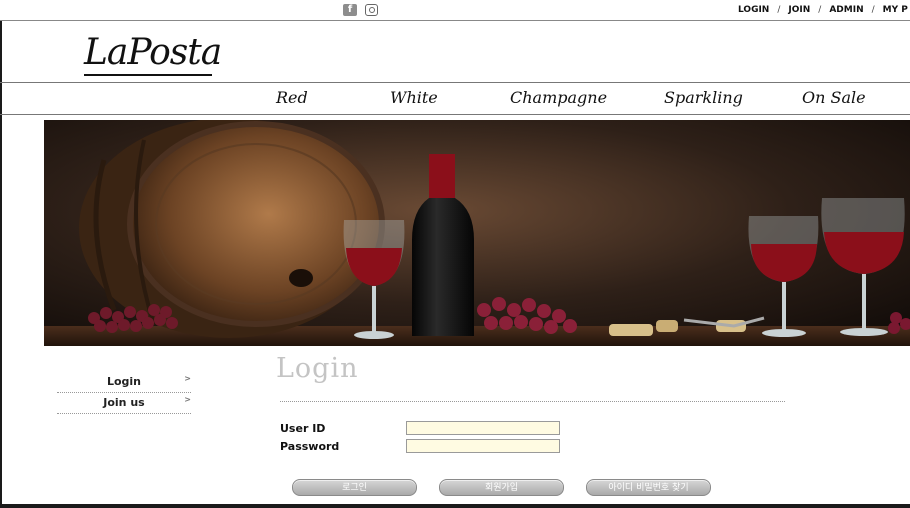 Image resolution: width=910 pixels, height=508 pixels. I want to click on nav-item-red: Red, so click(292, 97).